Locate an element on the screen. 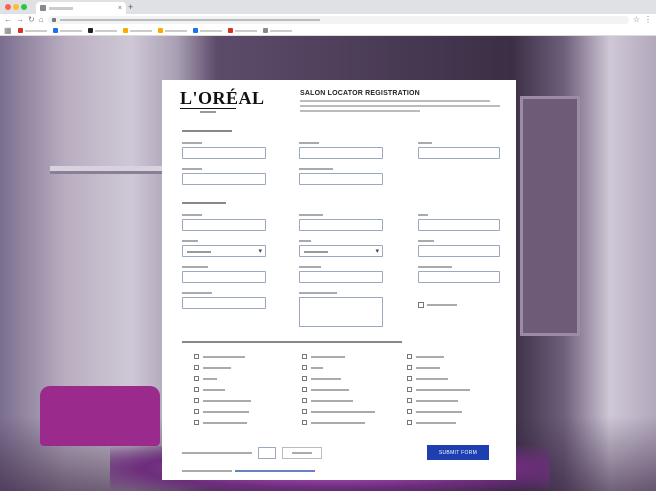 The width and height of the screenshot is (656, 491). password-input is located at coordinates (224, 179).